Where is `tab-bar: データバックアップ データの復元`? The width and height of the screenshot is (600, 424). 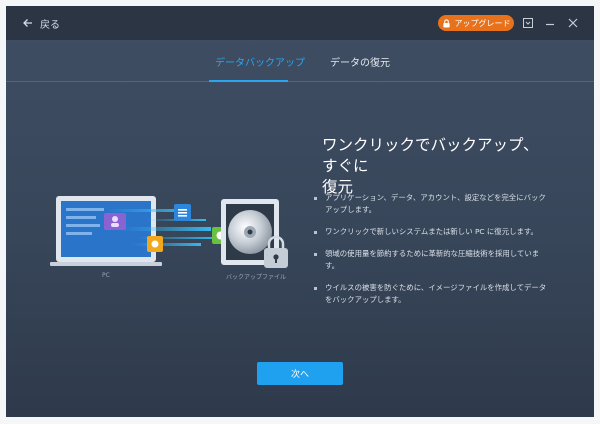
tab-bar: データバックアップ データの復元 is located at coordinates (300, 61).